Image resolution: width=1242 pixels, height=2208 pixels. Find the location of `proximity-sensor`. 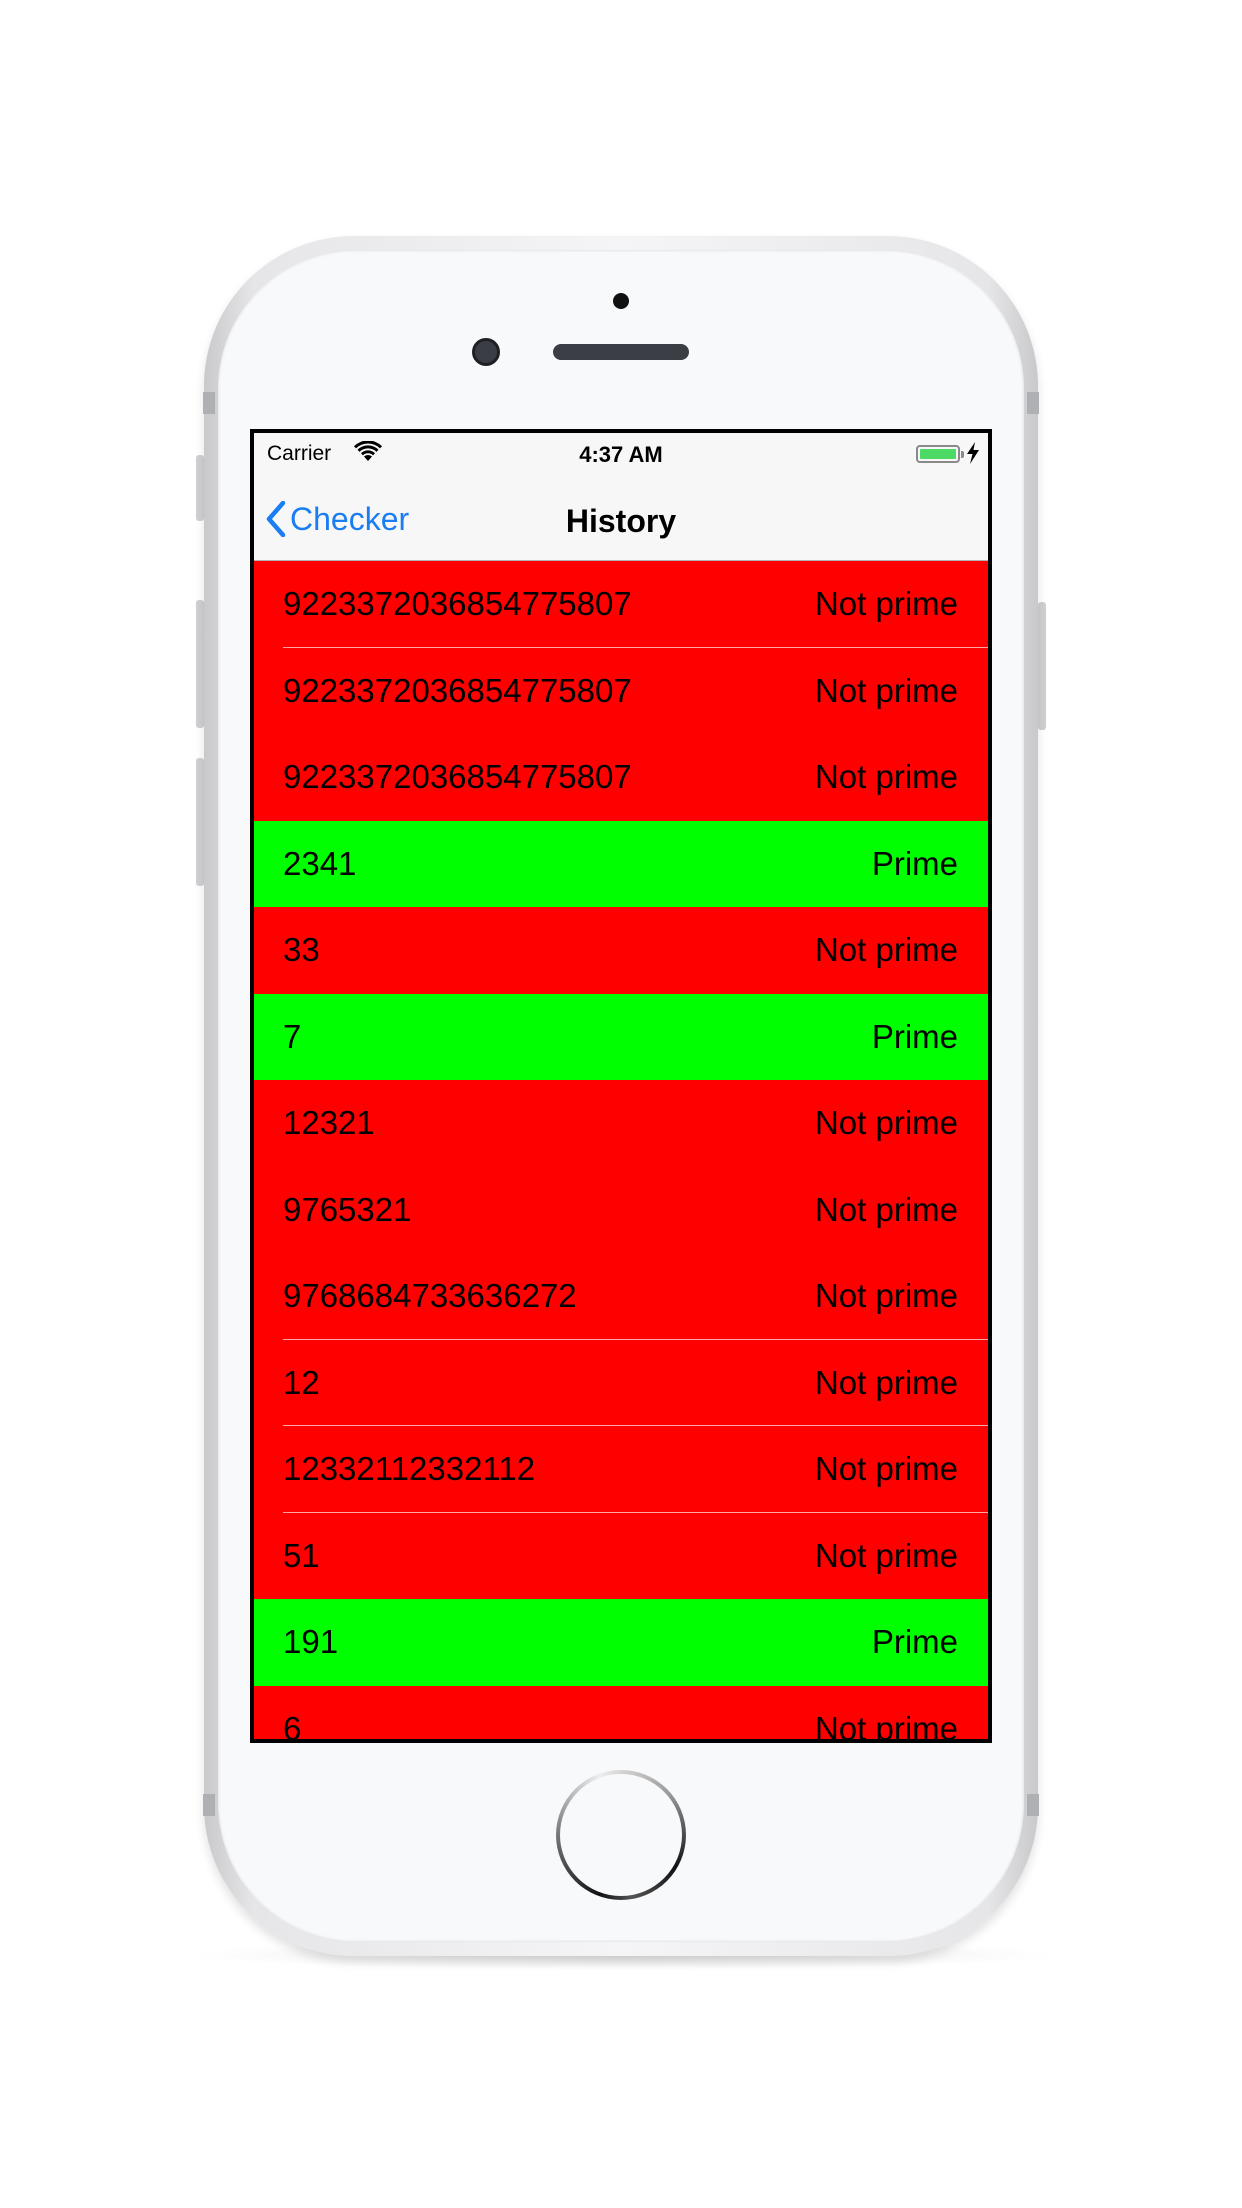

proximity-sensor is located at coordinates (621, 301).